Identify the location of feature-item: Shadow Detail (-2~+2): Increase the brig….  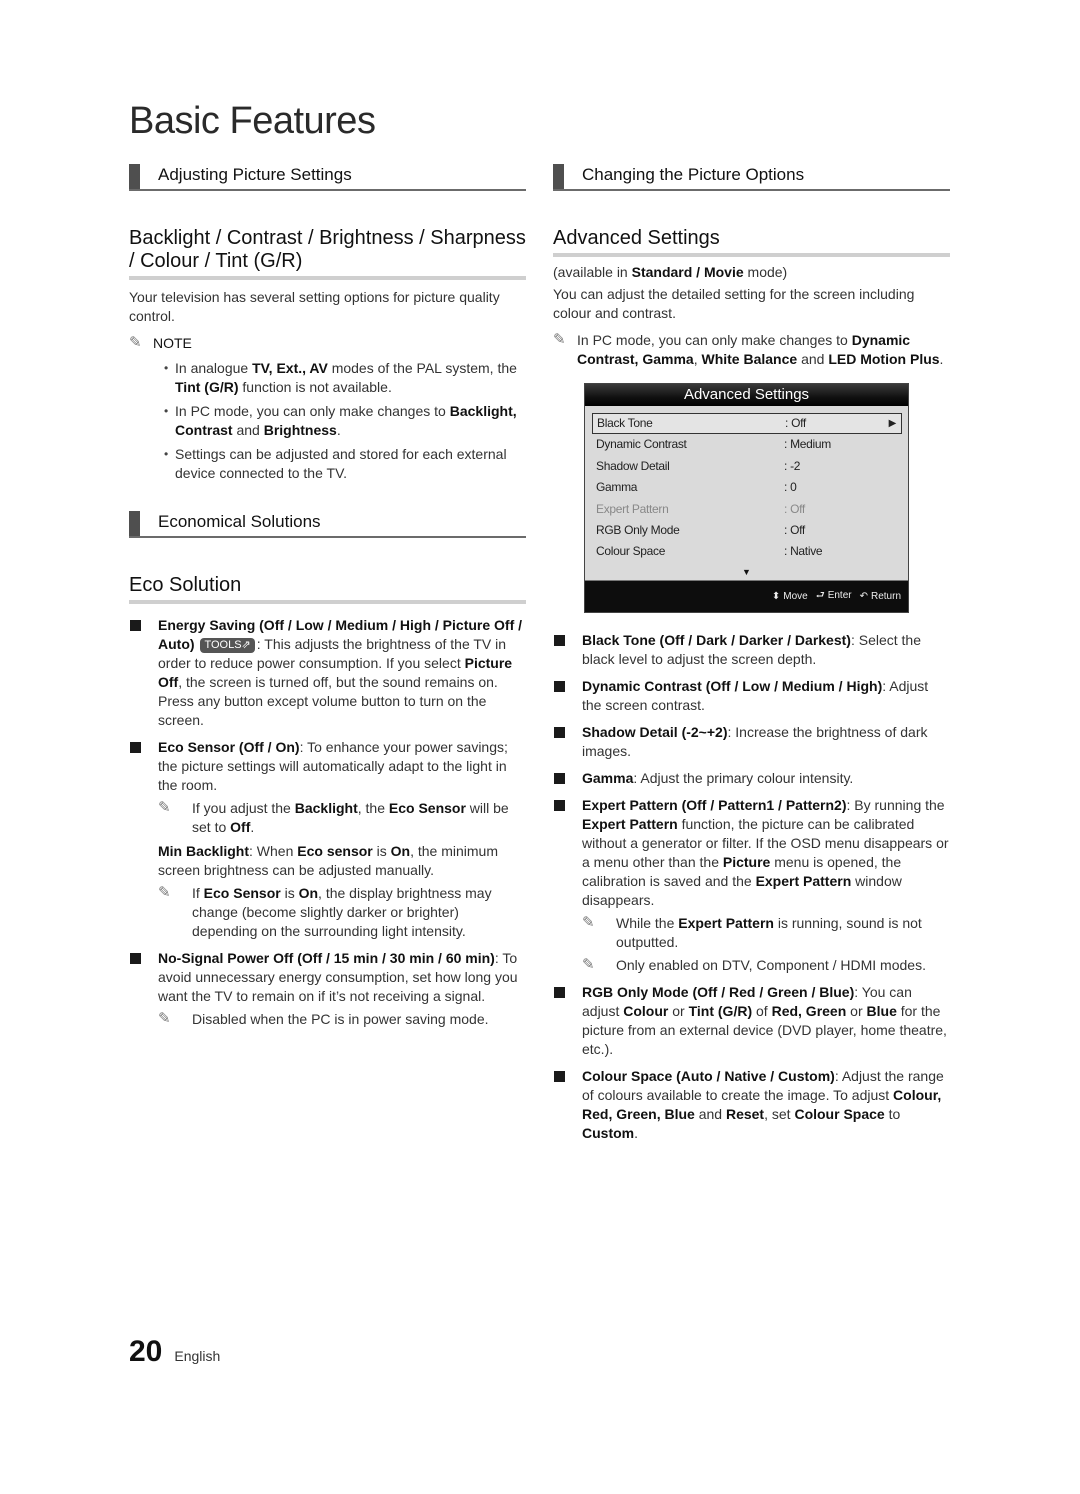
(751, 742).